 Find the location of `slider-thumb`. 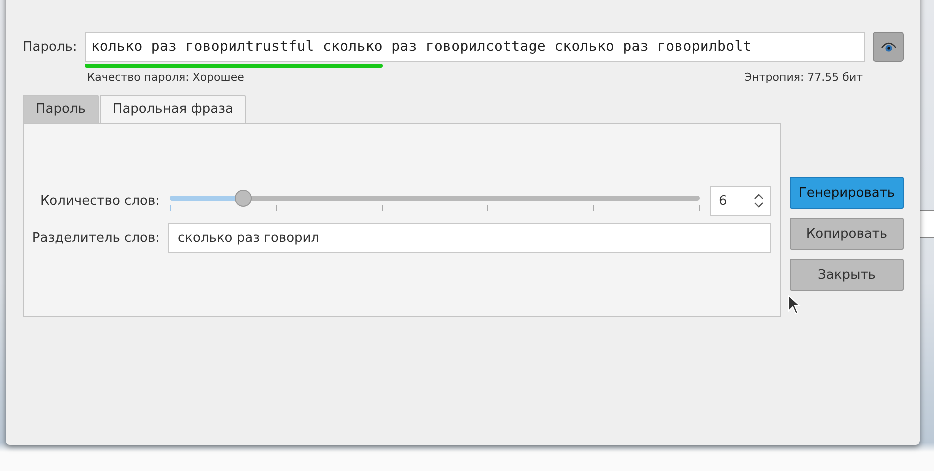

slider-thumb is located at coordinates (243, 198).